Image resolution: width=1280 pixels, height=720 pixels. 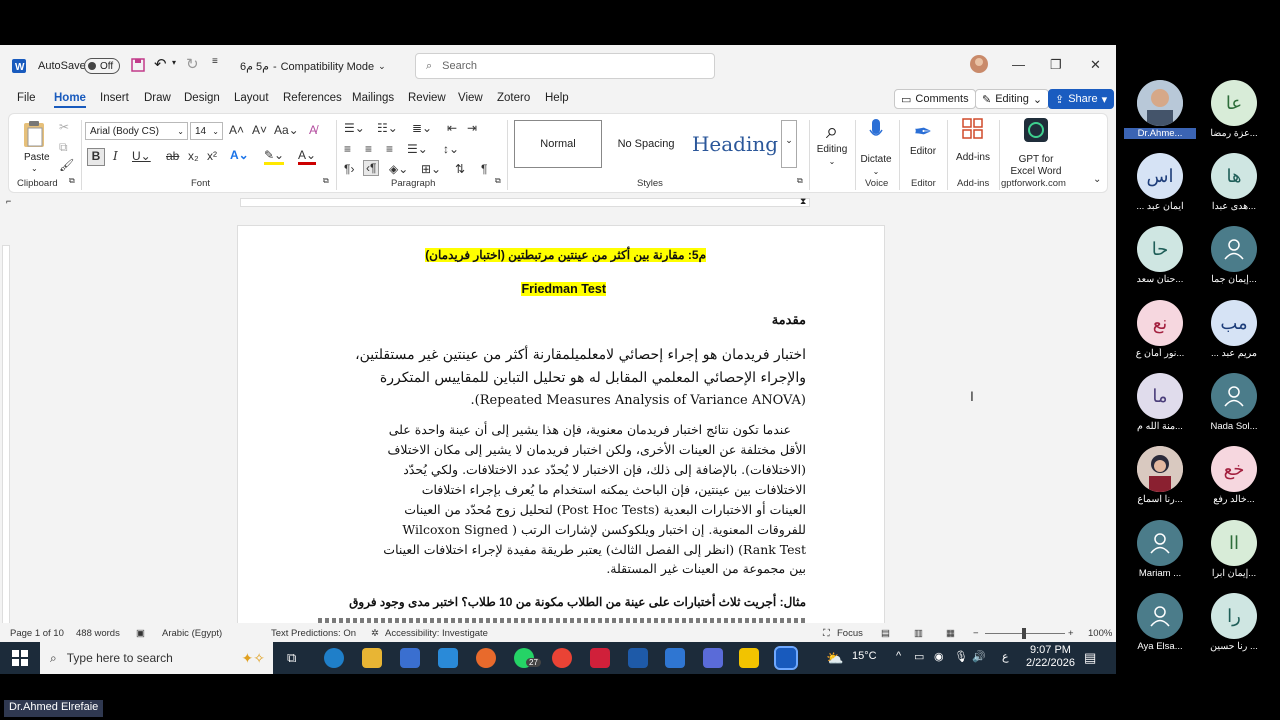 What do you see at coordinates (979, 64) in the screenshot?
I see `user-avatar` at bounding box center [979, 64].